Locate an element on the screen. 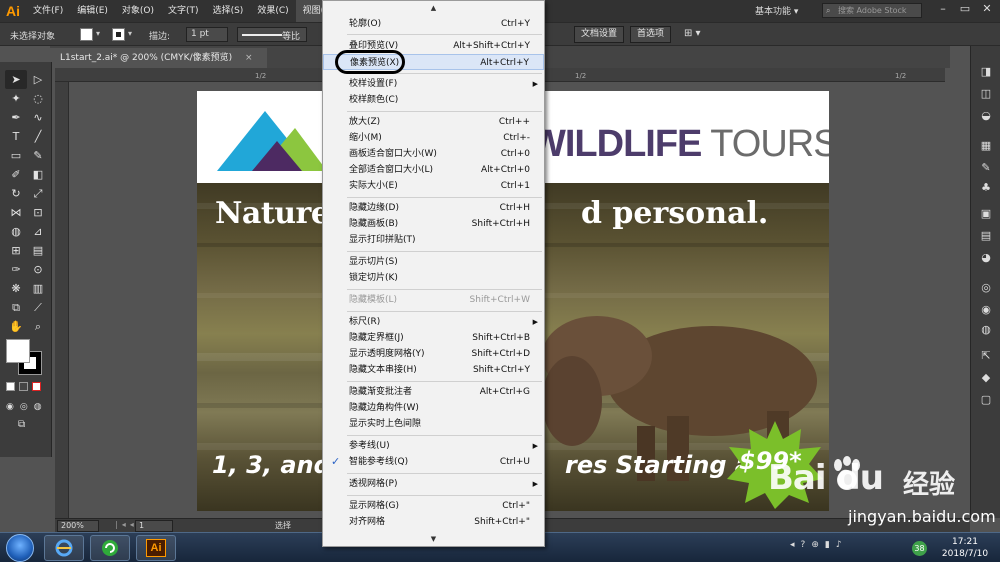 The height and width of the screenshot is (562, 1000). mesh-tool-icon: ⊞ is located at coordinates (16, 250).